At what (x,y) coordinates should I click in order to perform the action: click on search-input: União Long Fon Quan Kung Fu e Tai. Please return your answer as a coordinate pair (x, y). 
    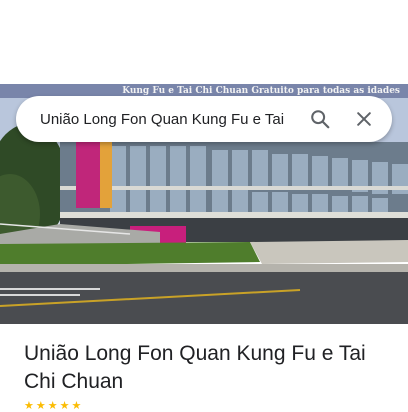
    Looking at the image, I should click on (157, 119).